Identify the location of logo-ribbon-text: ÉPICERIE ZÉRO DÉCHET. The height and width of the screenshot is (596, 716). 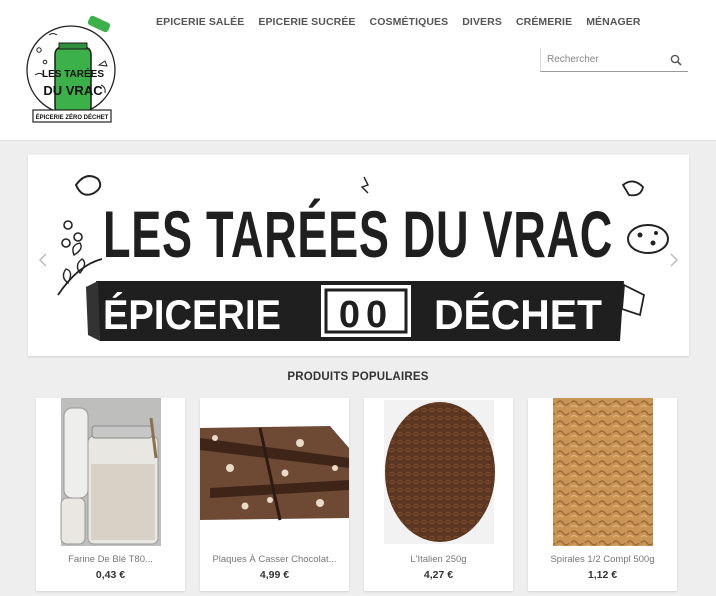
(72, 117).